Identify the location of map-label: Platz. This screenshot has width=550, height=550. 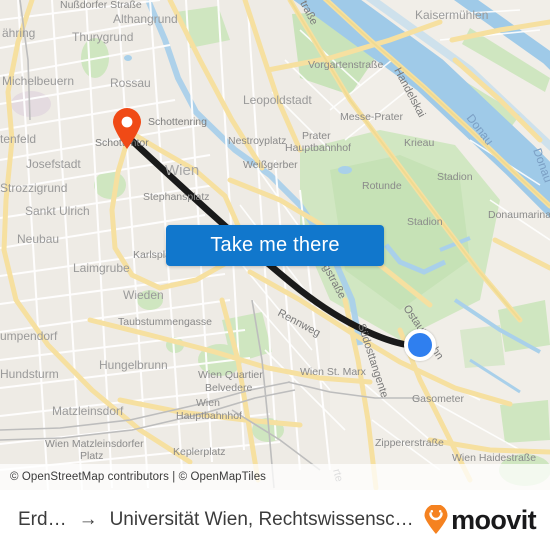
(91, 456).